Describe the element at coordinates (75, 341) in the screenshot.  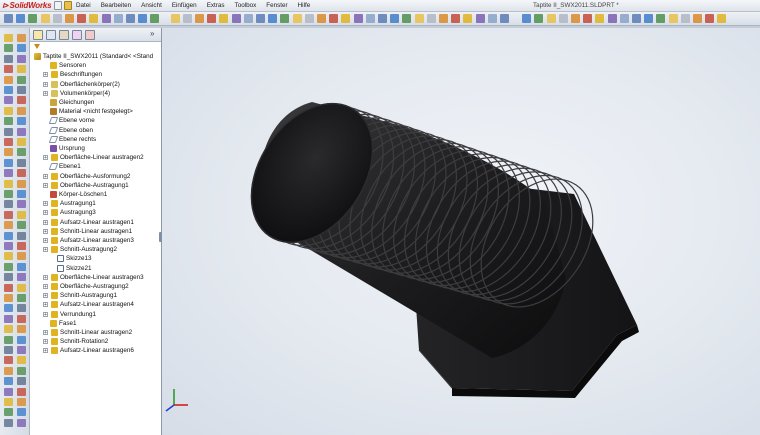
I see `tree-item: Schnitt-Rotation2` at that location.